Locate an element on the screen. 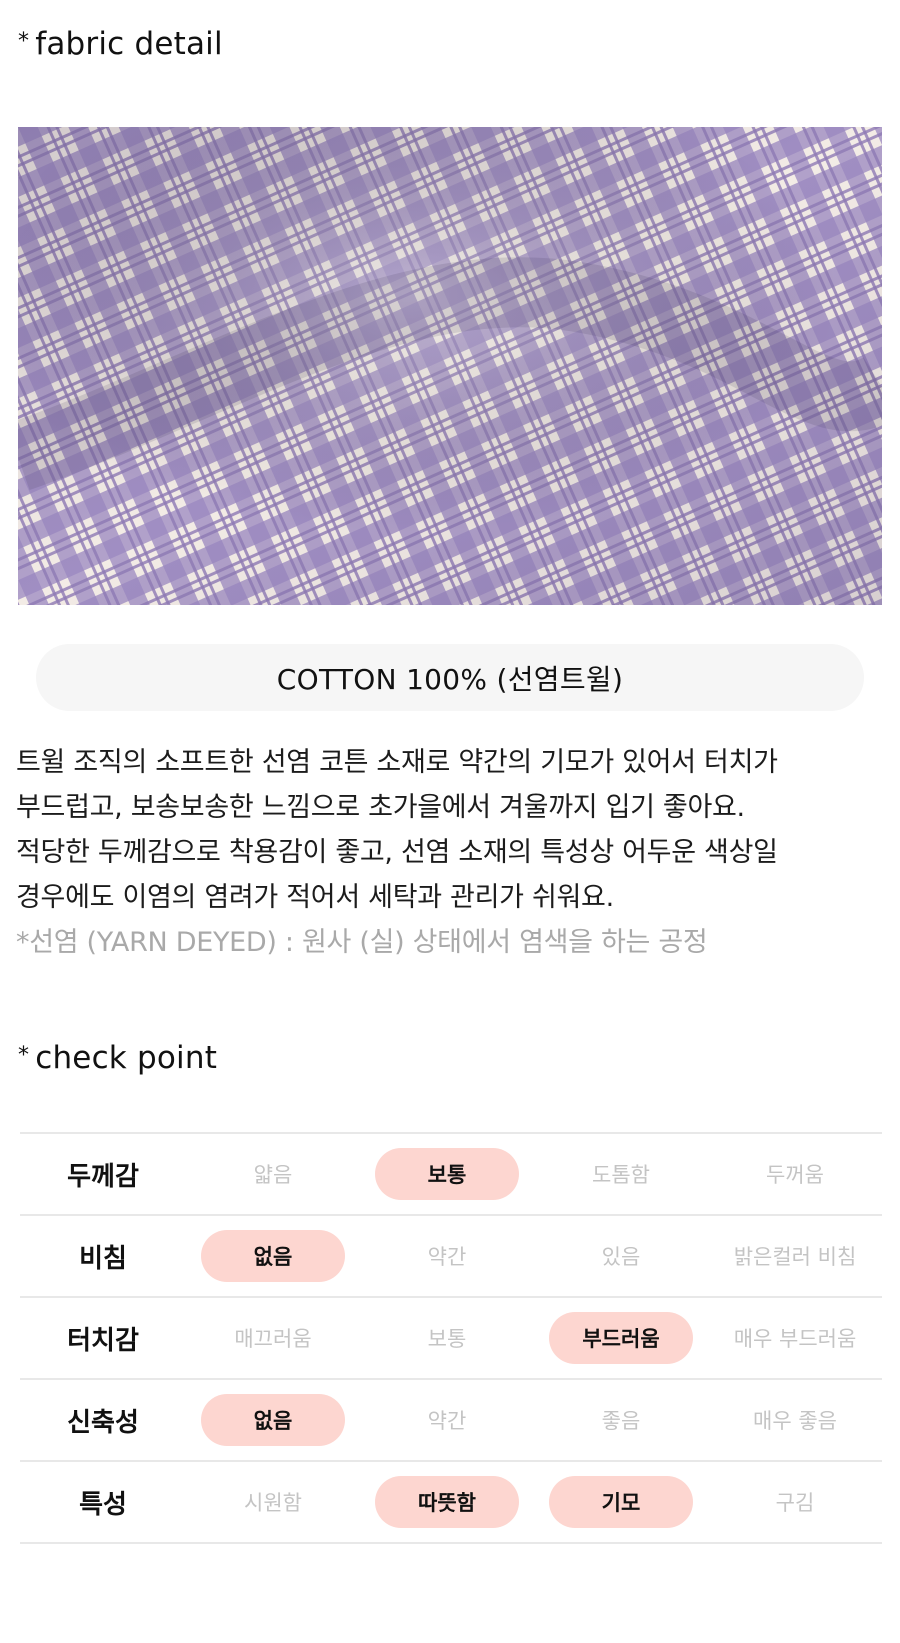  option-cell: 두꺼움 is located at coordinates (795, 1174).